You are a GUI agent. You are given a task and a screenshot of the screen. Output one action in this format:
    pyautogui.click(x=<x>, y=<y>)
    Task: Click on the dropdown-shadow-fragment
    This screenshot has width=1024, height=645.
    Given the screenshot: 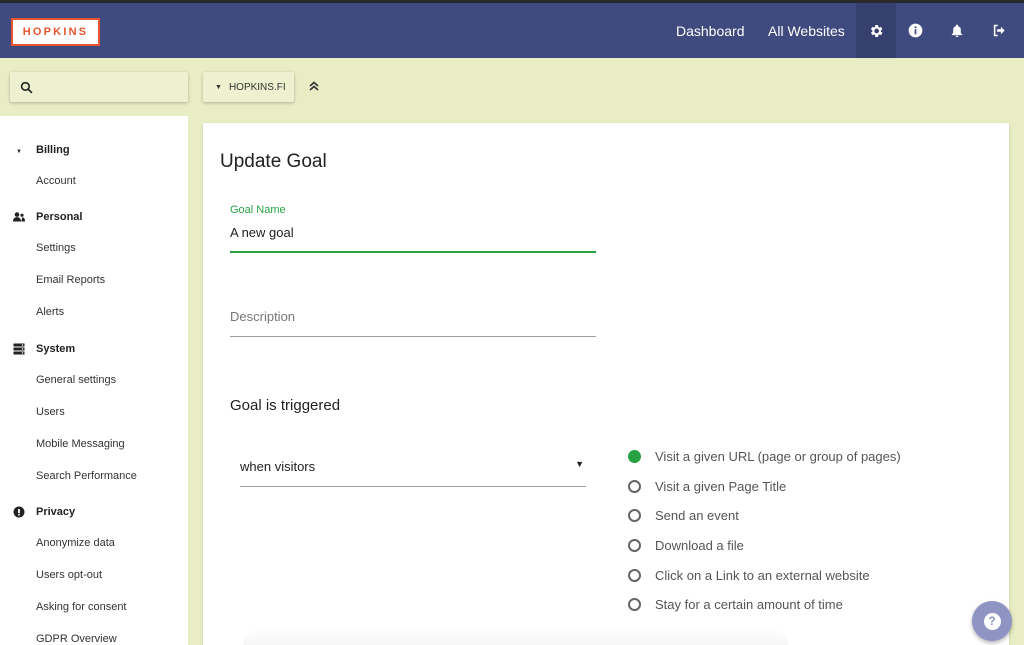 What is the action you would take?
    pyautogui.click(x=515, y=636)
    